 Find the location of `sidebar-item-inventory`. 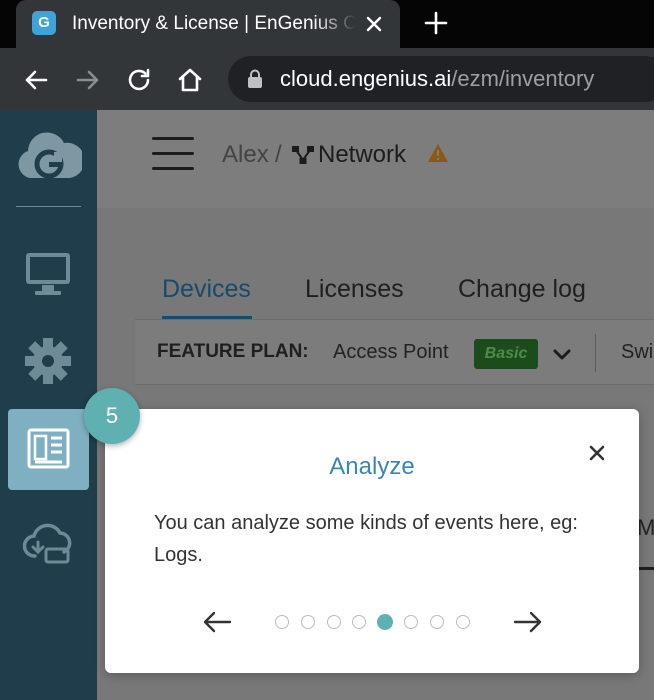

sidebar-item-inventory is located at coordinates (48, 449).